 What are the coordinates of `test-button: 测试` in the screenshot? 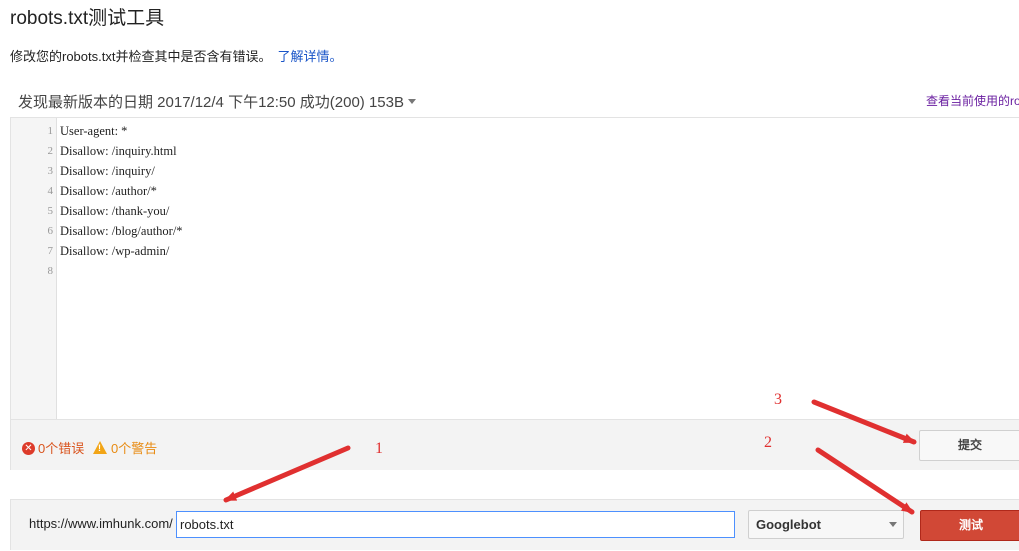 It's located at (969, 525).